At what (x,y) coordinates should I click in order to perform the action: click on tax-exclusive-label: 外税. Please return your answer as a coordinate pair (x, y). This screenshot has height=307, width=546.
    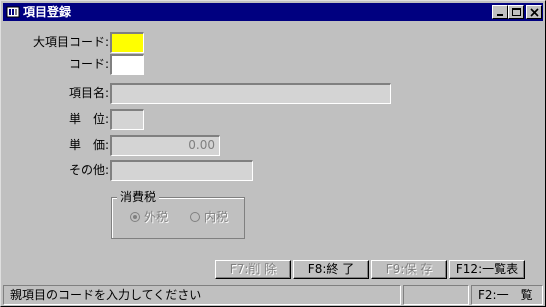
    Looking at the image, I should click on (156, 217).